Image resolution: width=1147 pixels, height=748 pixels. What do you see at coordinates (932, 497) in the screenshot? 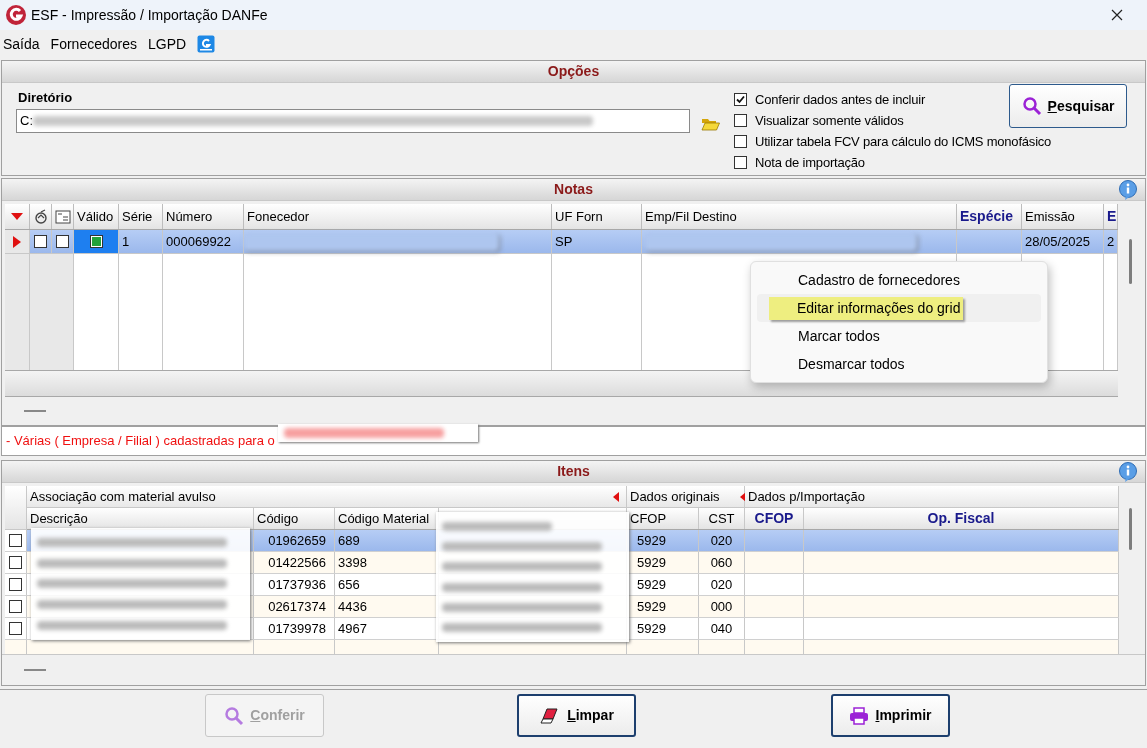
I see `column-group-header: Dados p/Importação` at bounding box center [932, 497].